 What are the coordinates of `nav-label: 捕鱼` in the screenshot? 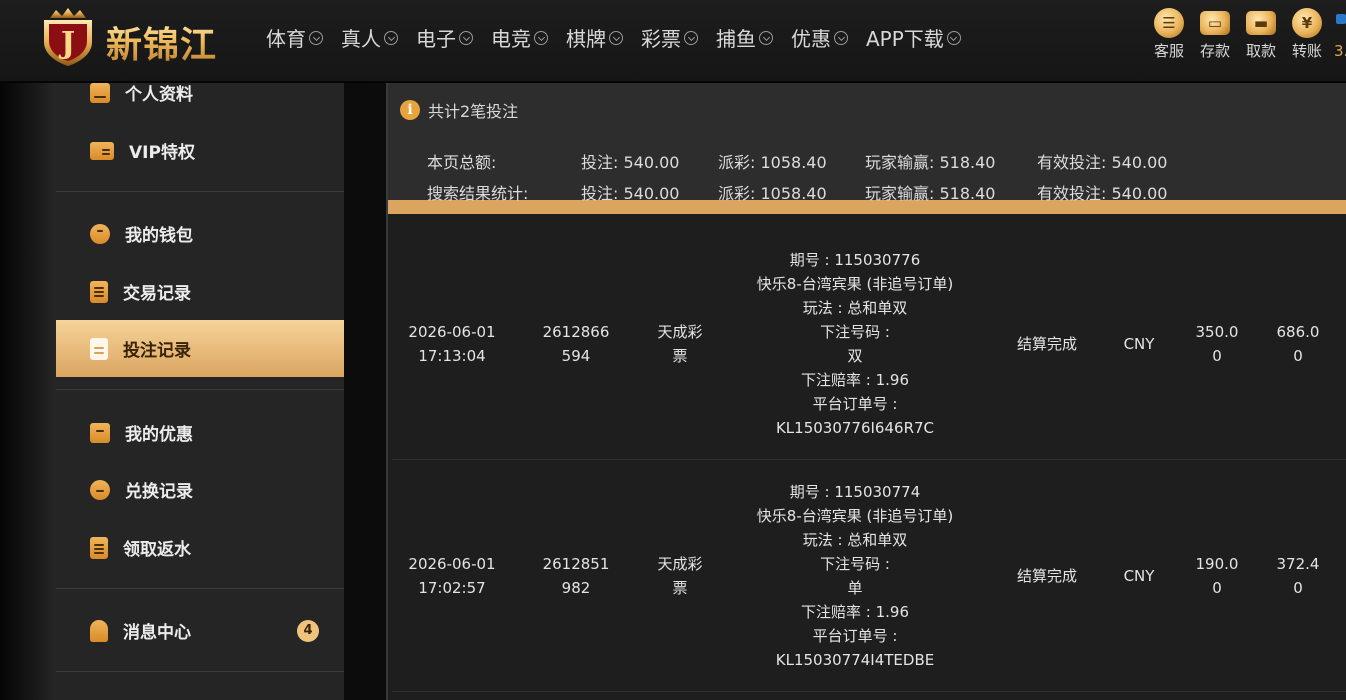 It's located at (736, 38).